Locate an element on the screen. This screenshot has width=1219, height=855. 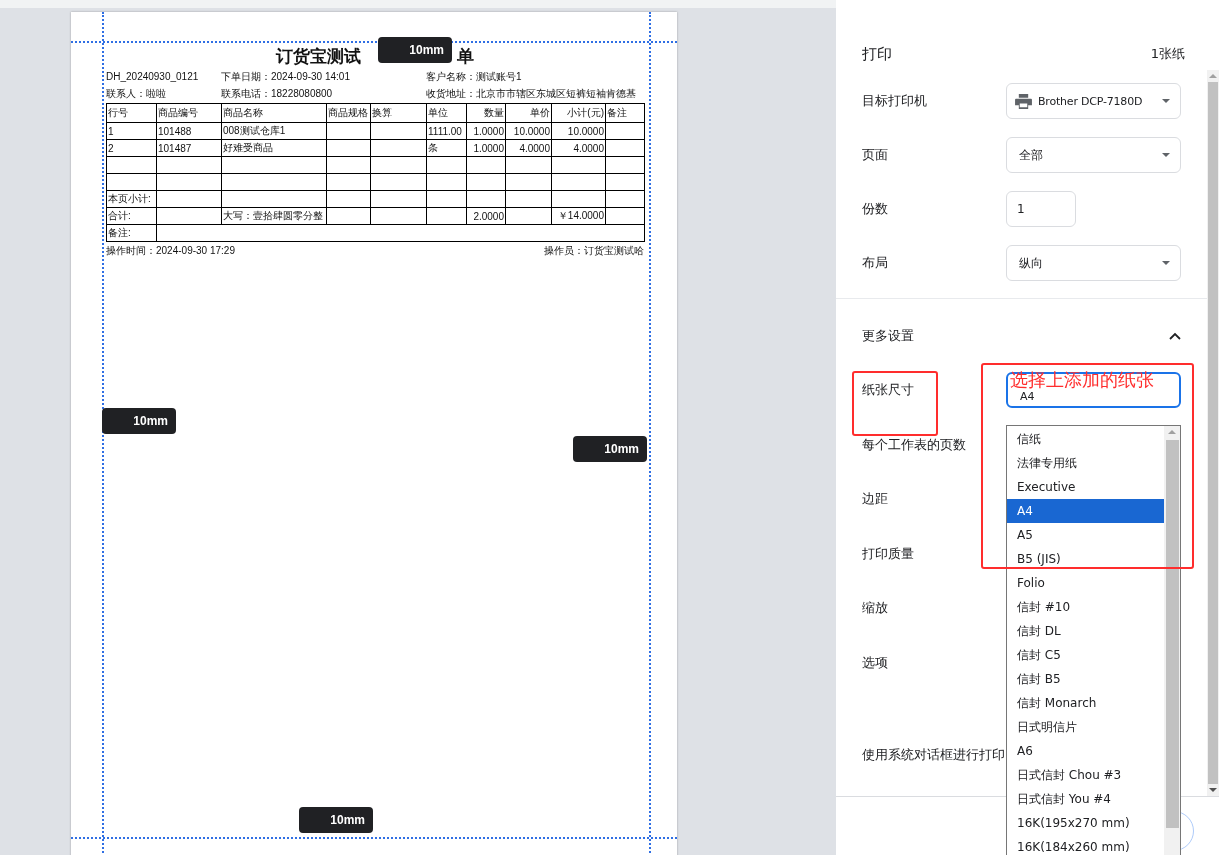
dropdown-option: 日式信封 You #4 is located at coordinates (1085, 799).